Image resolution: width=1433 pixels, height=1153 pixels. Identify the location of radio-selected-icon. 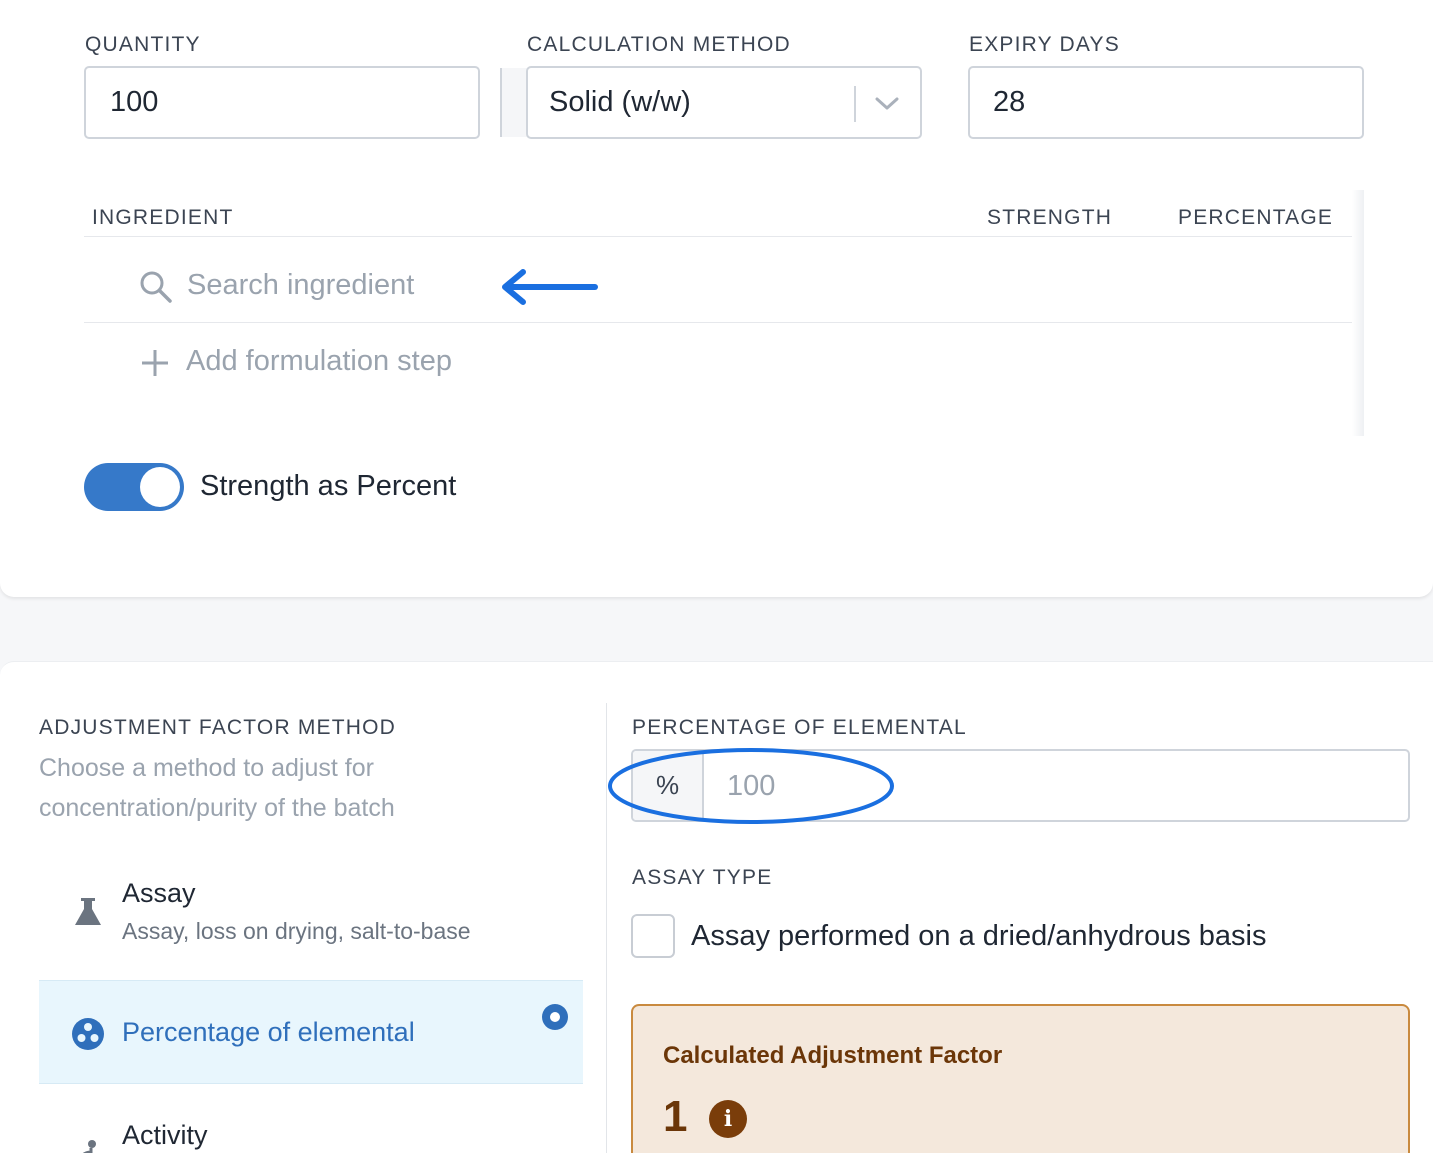
(555, 1017).